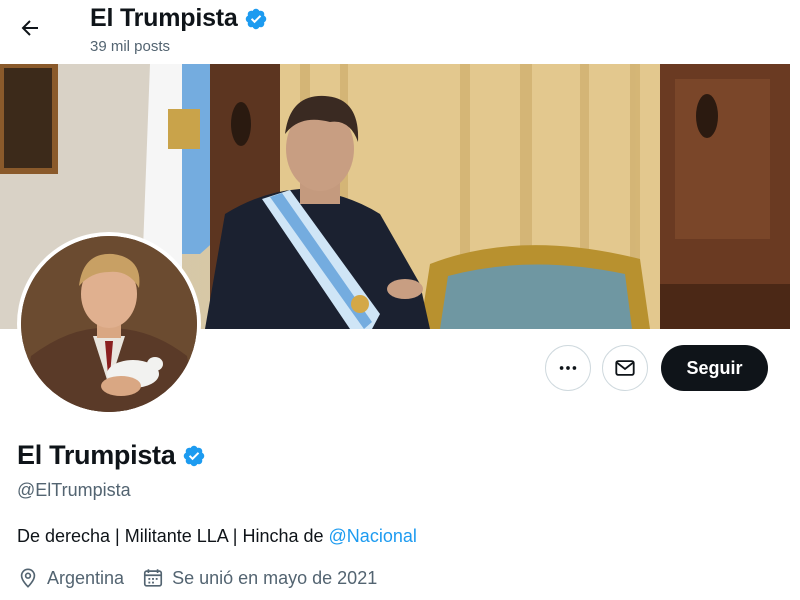 Image resolution: width=800 pixels, height=600 pixels. What do you see at coordinates (173, 536) in the screenshot?
I see `bio-text: De derecha | Militante LLA | Hincha de` at bounding box center [173, 536].